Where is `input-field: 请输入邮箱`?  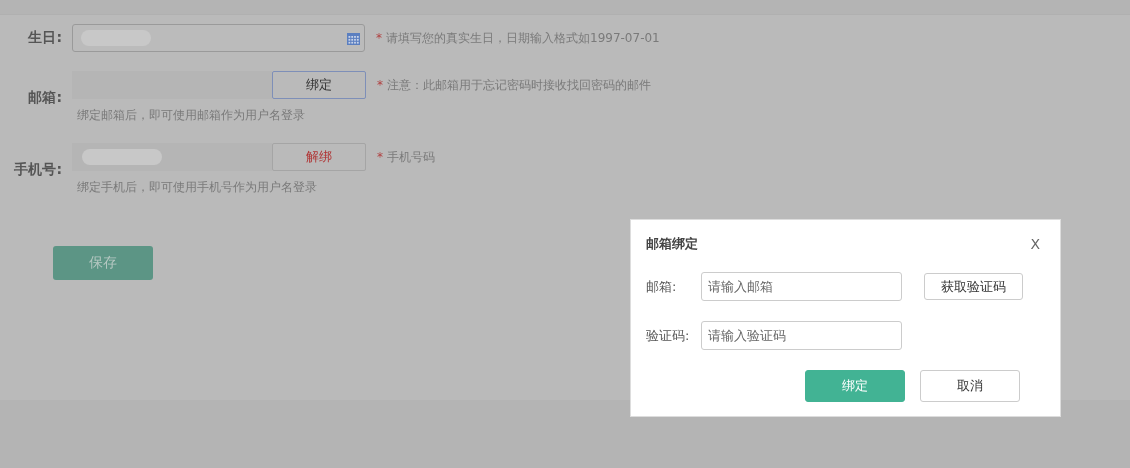
input-field: 请输入邮箱 is located at coordinates (801, 286).